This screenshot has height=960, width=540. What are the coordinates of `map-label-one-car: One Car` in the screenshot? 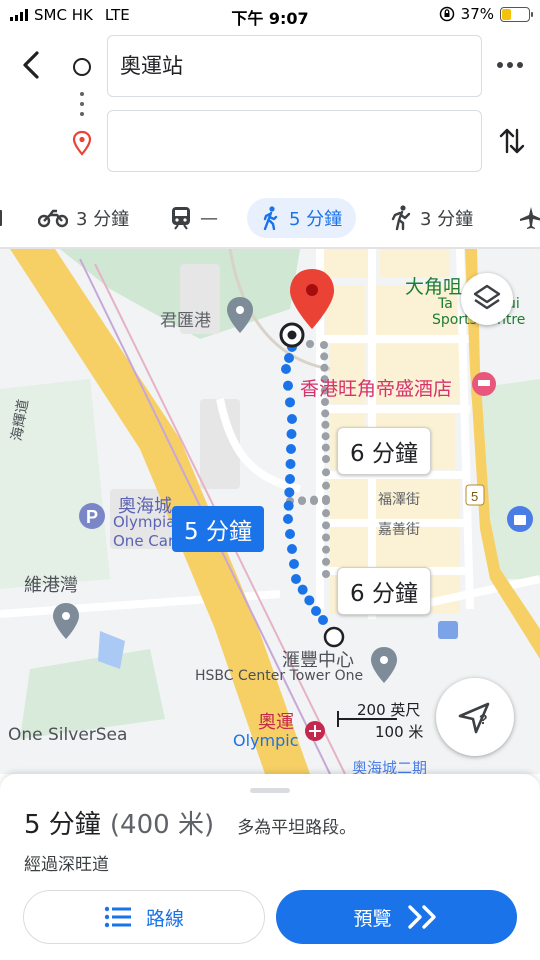 It's located at (144, 541).